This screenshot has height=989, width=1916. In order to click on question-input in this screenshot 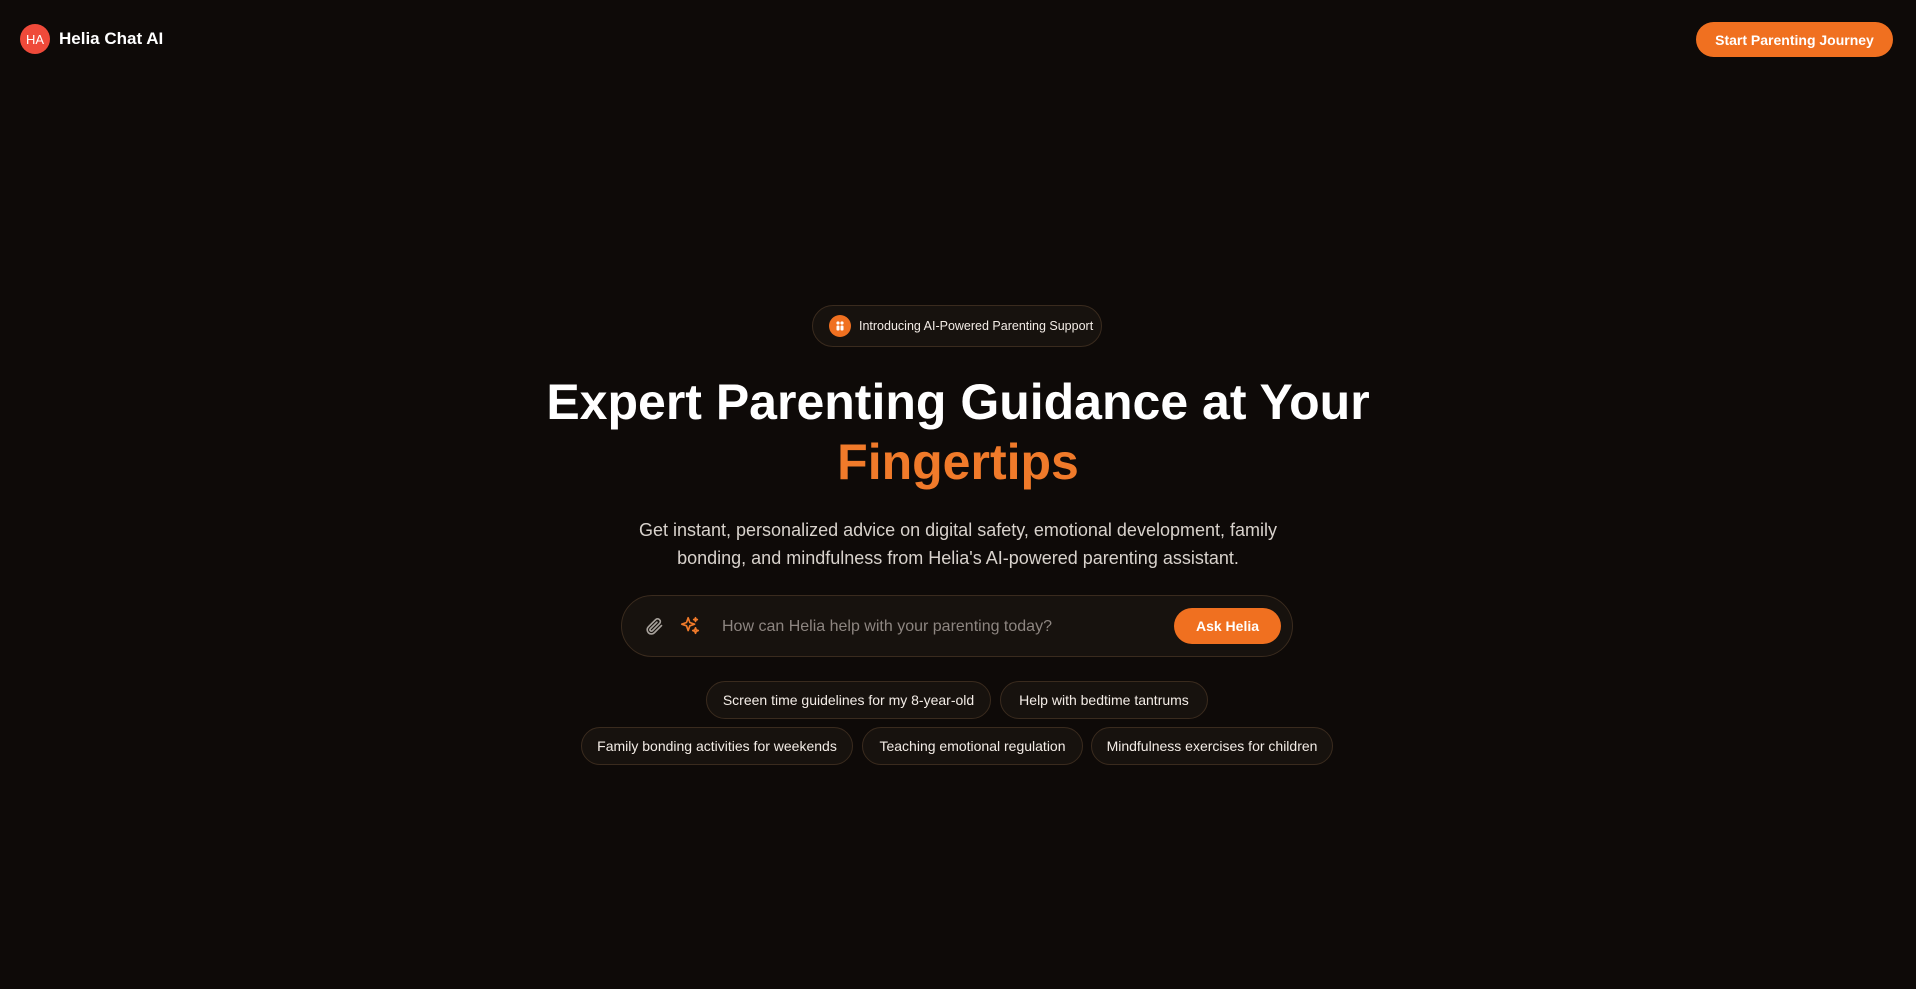, I will do `click(942, 627)`.